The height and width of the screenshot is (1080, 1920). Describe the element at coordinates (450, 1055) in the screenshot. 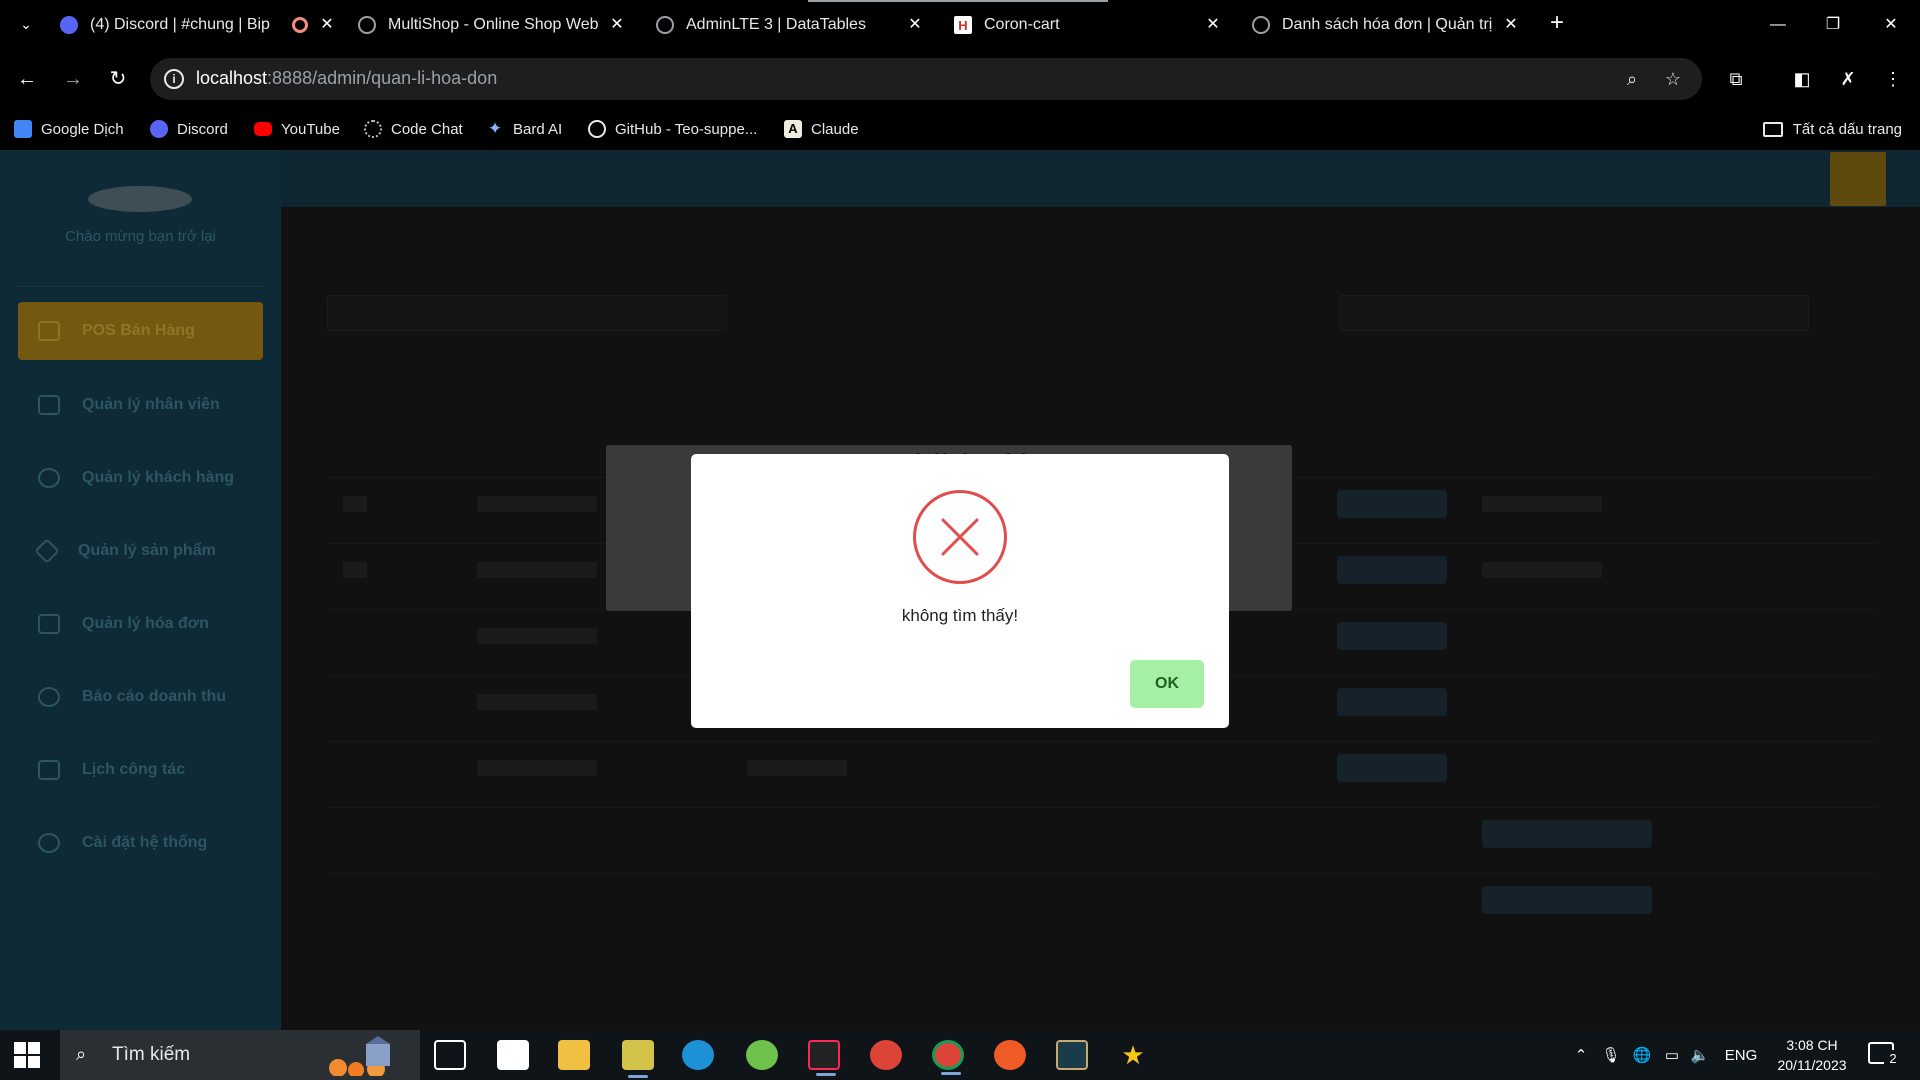

I see `task-view-icon` at that location.